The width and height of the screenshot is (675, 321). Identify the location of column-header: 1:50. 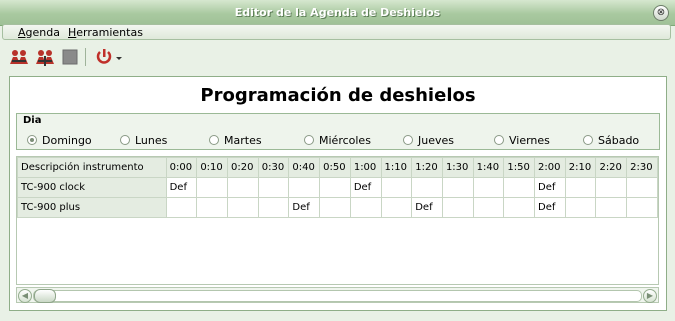
(519, 167).